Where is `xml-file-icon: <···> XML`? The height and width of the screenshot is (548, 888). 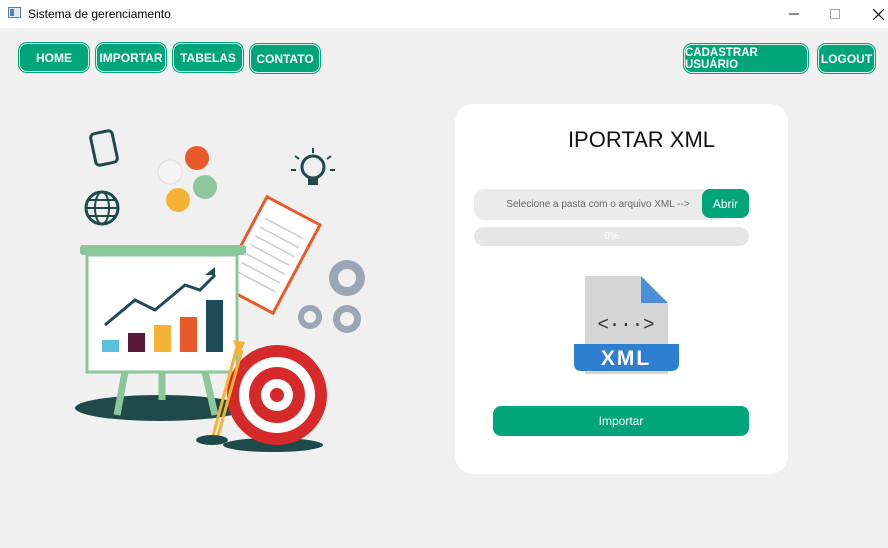
xml-file-icon: <···> XML is located at coordinates (626, 325).